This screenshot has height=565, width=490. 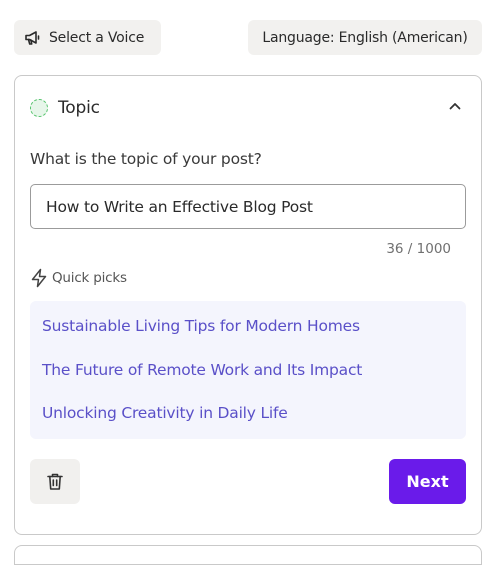 I want to click on character-counter: 36 / 1000, so click(x=418, y=249).